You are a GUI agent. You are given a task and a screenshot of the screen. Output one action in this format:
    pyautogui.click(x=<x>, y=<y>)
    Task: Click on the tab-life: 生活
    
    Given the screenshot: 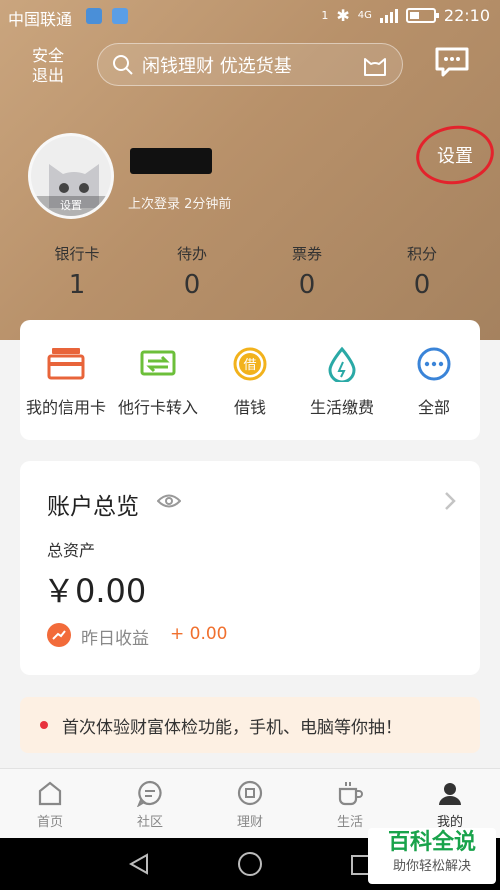 What is the action you would take?
    pyautogui.click(x=350, y=804)
    